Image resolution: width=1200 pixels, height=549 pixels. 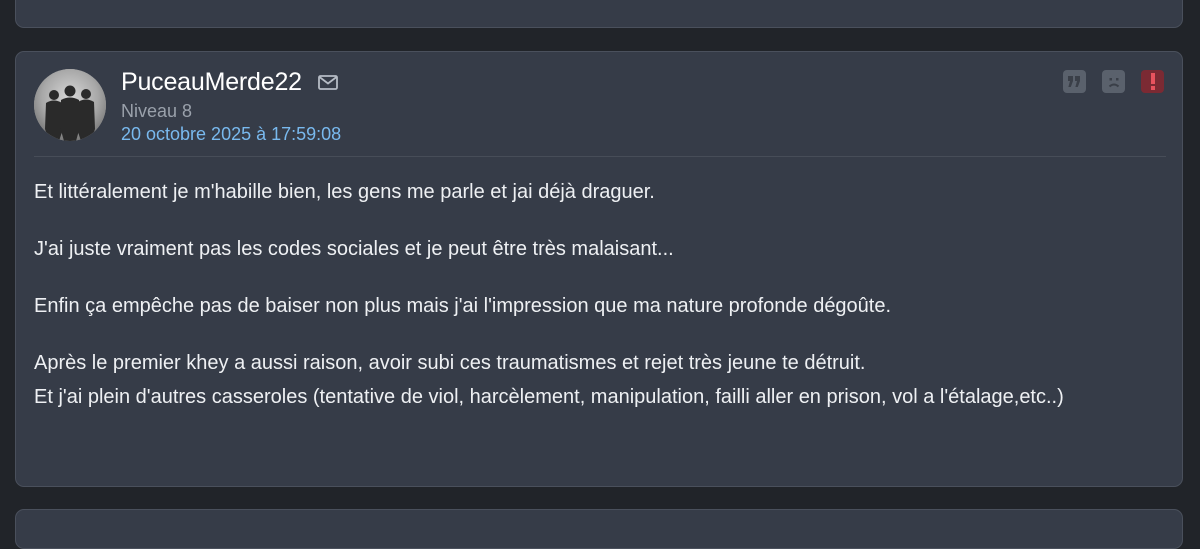 I want to click on author-pseudo: PuceauMerde22, so click(x=211, y=82).